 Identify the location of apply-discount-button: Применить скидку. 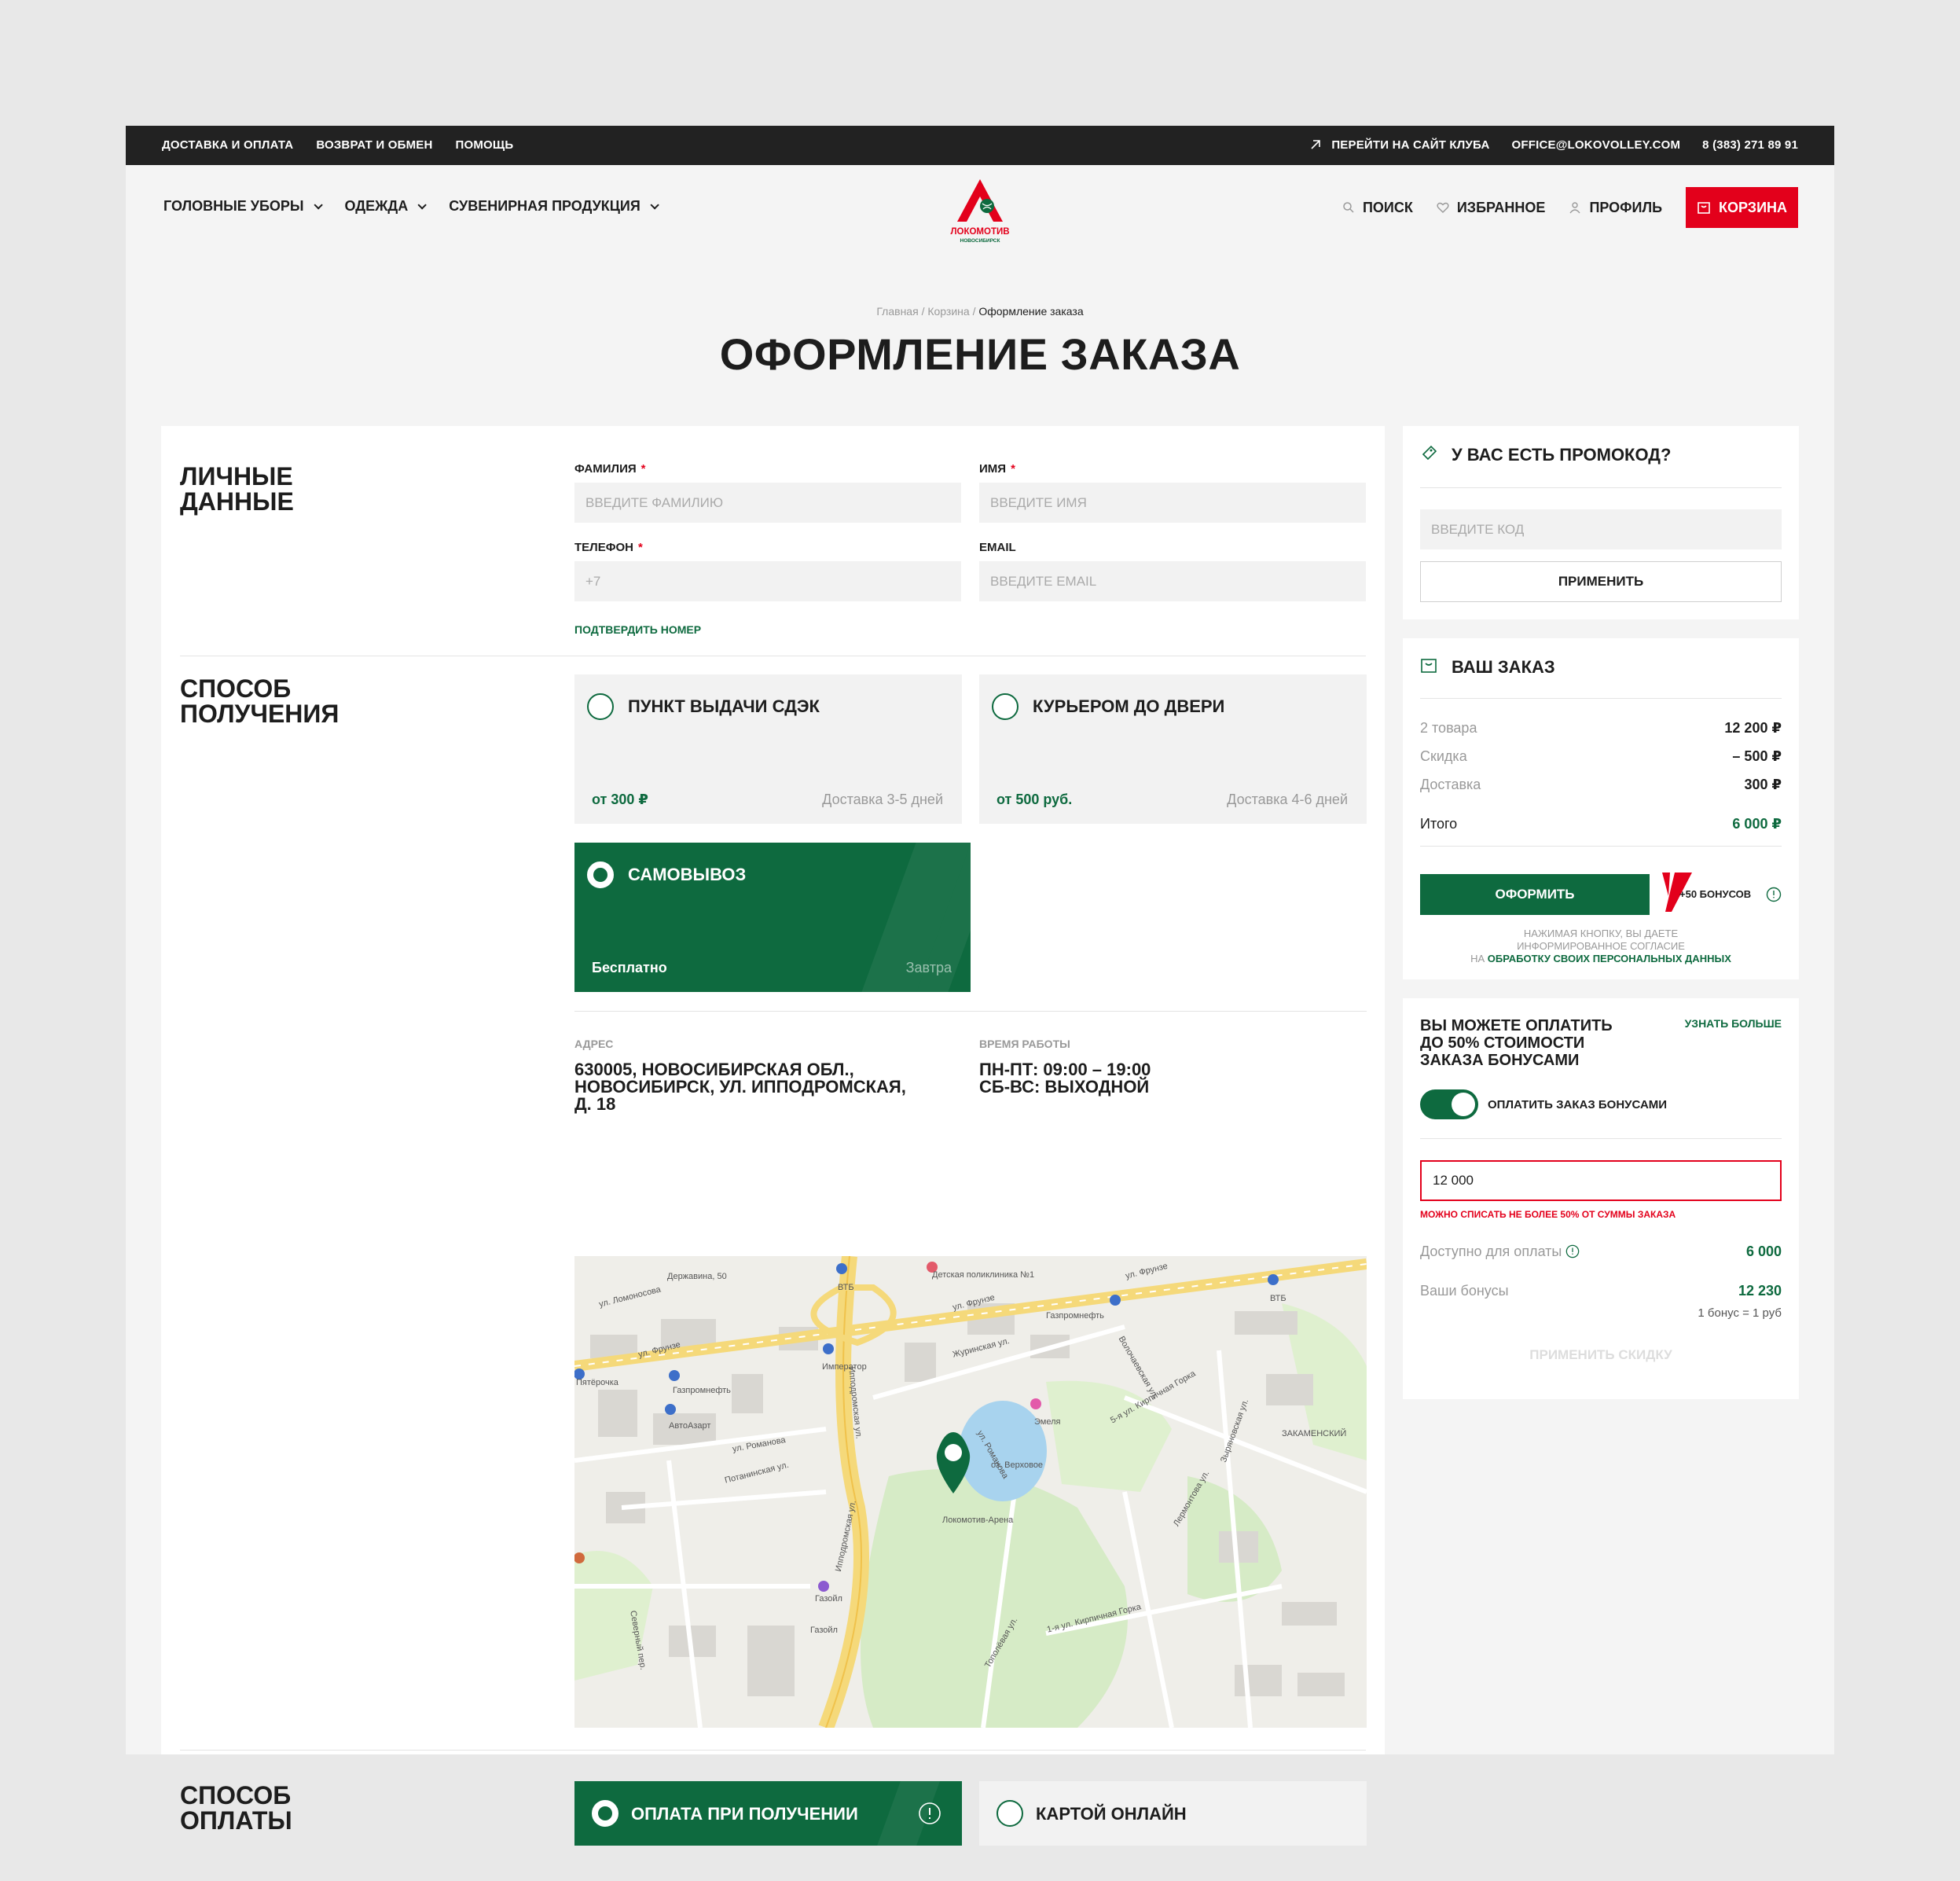
(1601, 1355).